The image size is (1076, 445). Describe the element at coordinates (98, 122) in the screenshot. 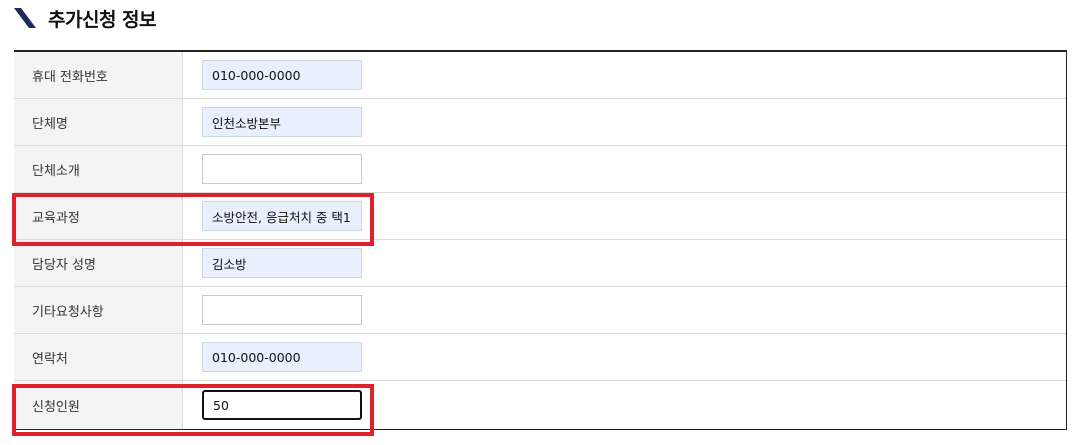

I see `group-name-label: 단체명` at that location.